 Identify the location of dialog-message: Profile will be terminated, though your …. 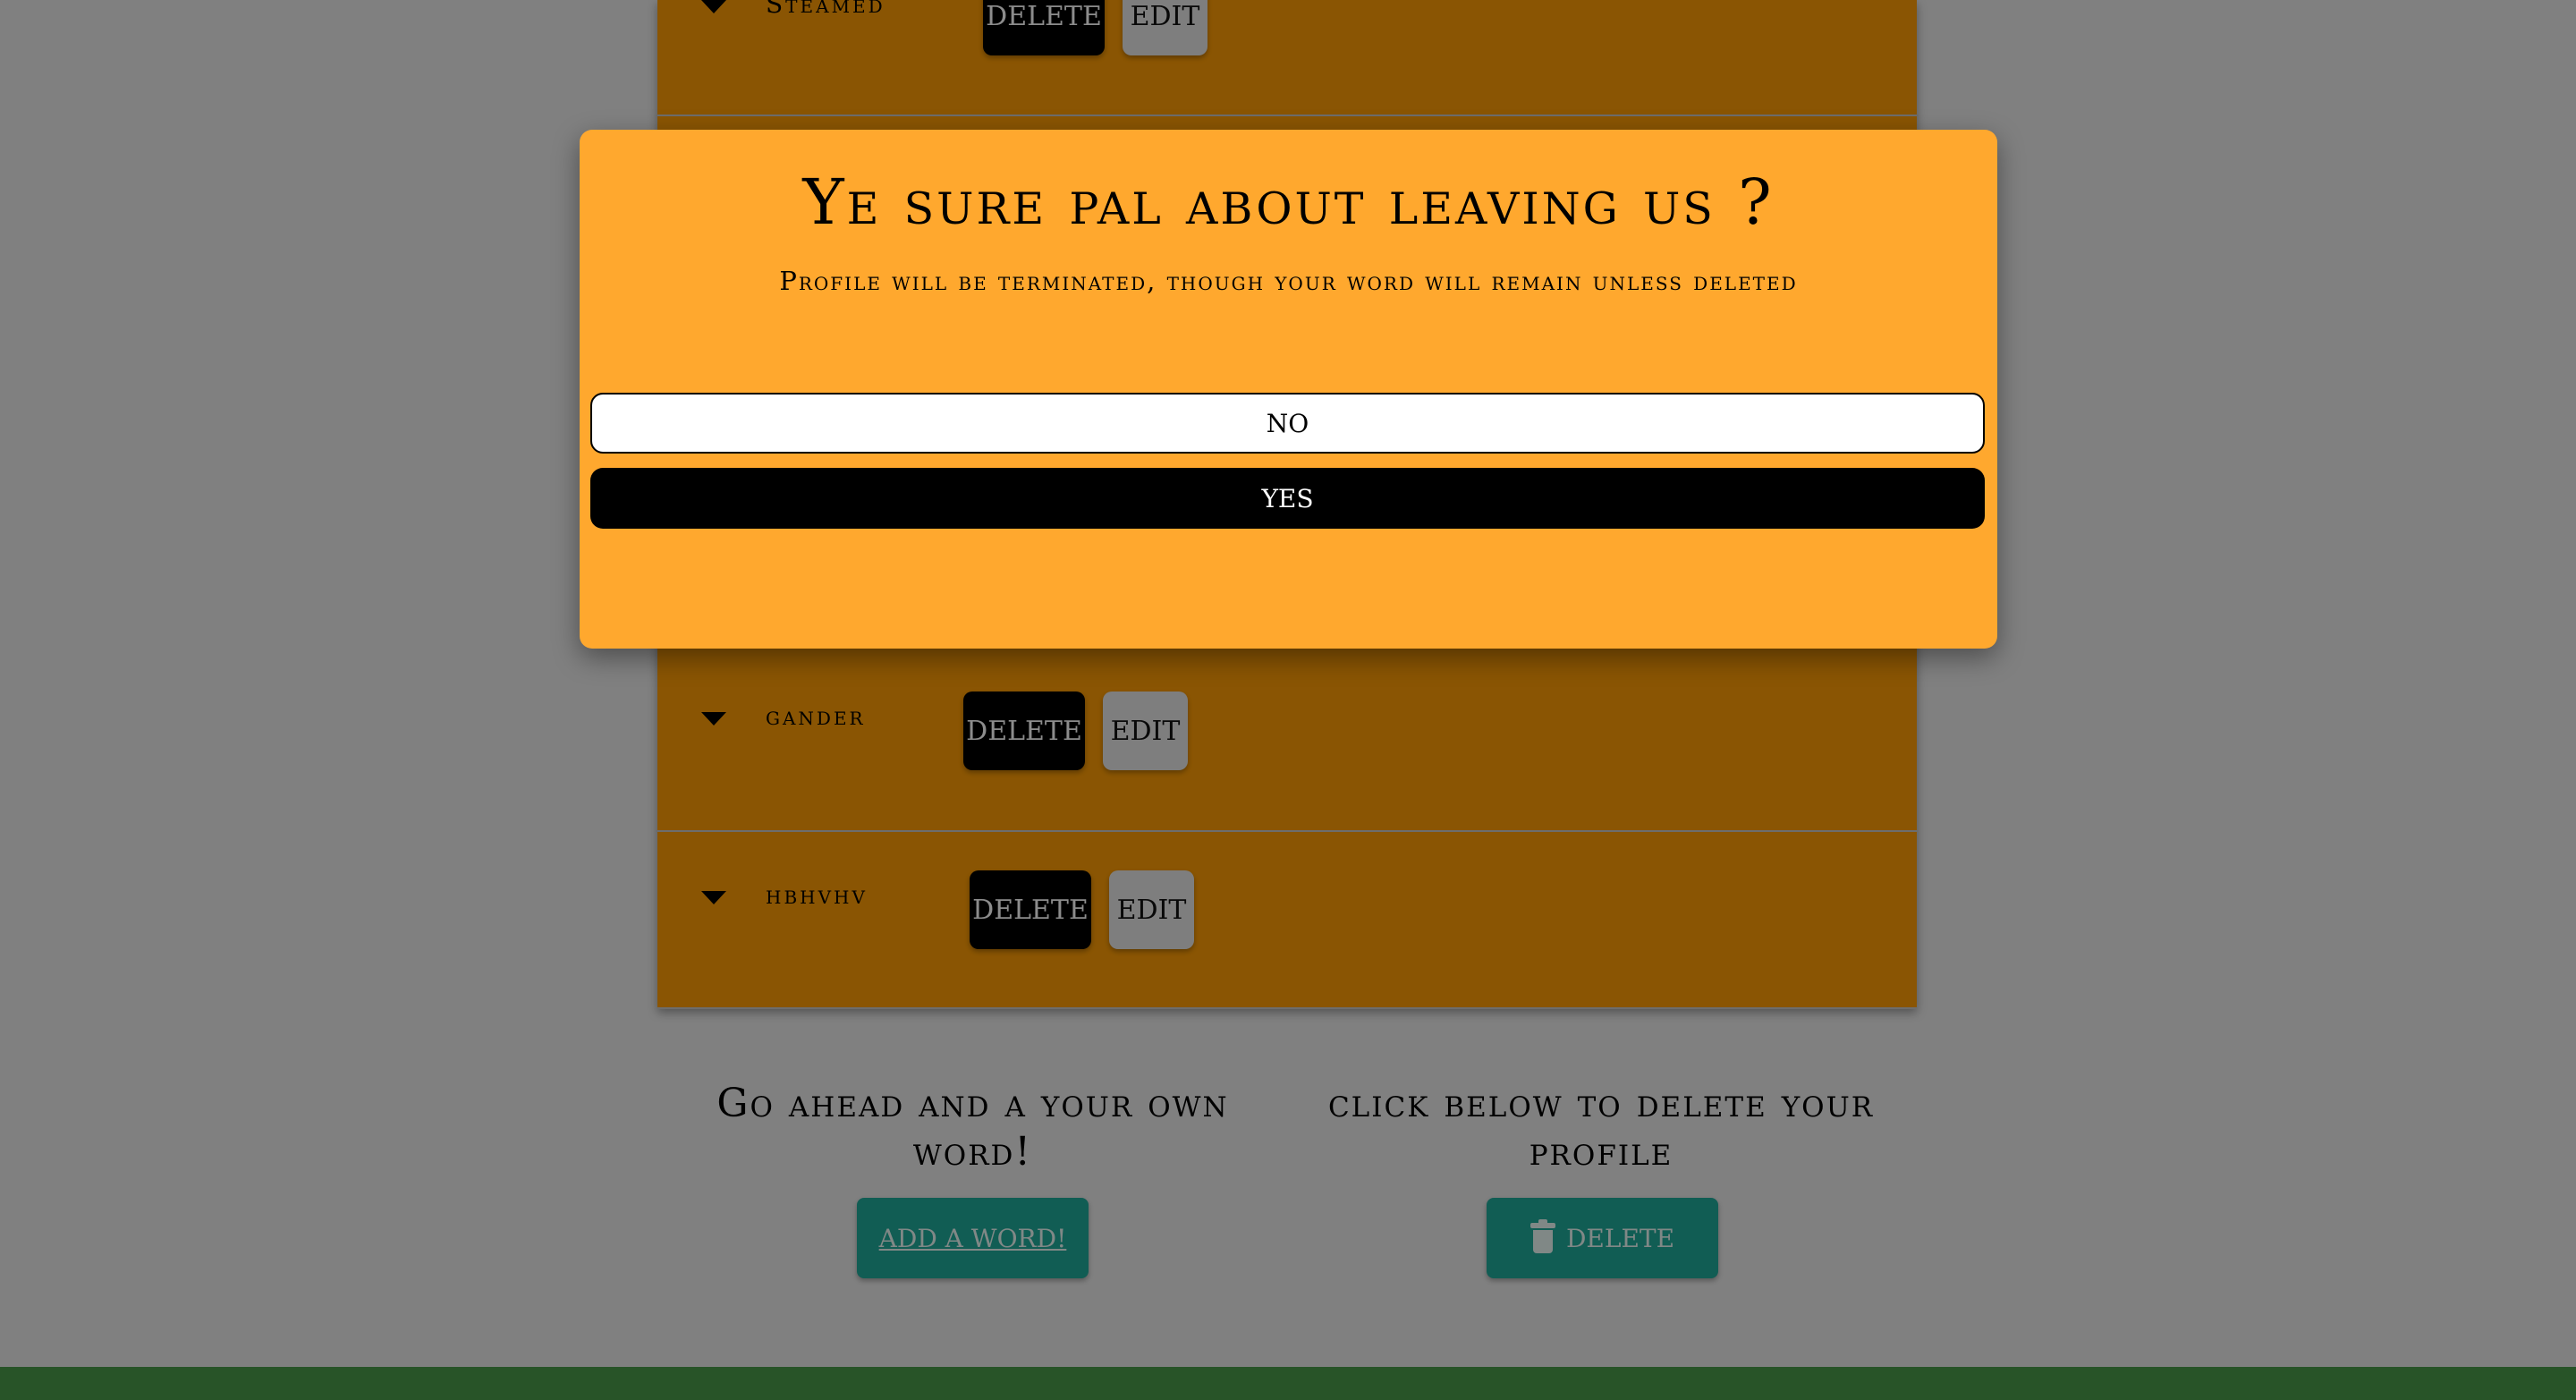
(1288, 281).